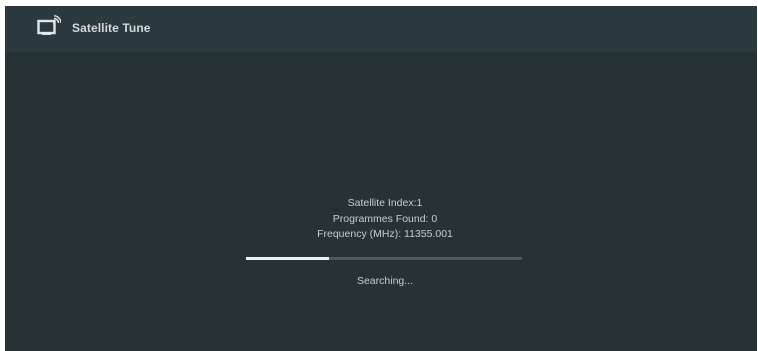  What do you see at coordinates (287, 258) in the screenshot?
I see `scan-progress-fill` at bounding box center [287, 258].